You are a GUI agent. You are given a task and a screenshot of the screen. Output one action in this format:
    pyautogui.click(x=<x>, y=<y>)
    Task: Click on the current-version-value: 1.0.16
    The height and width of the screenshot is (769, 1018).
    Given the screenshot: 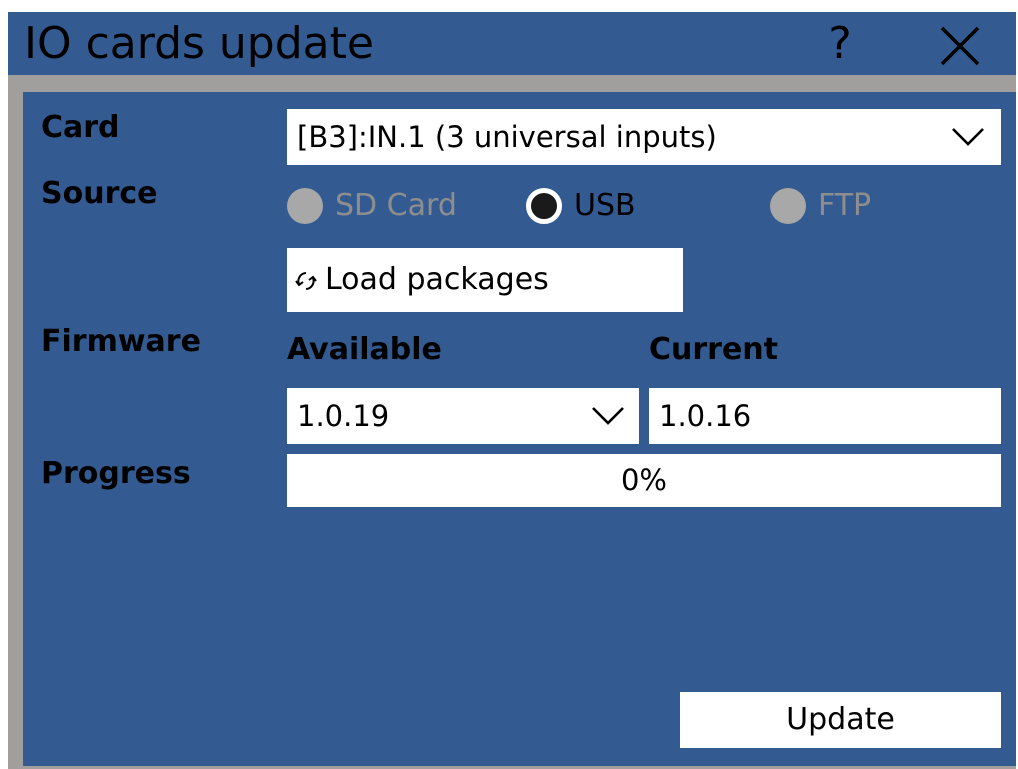 What is the action you would take?
    pyautogui.click(x=705, y=416)
    